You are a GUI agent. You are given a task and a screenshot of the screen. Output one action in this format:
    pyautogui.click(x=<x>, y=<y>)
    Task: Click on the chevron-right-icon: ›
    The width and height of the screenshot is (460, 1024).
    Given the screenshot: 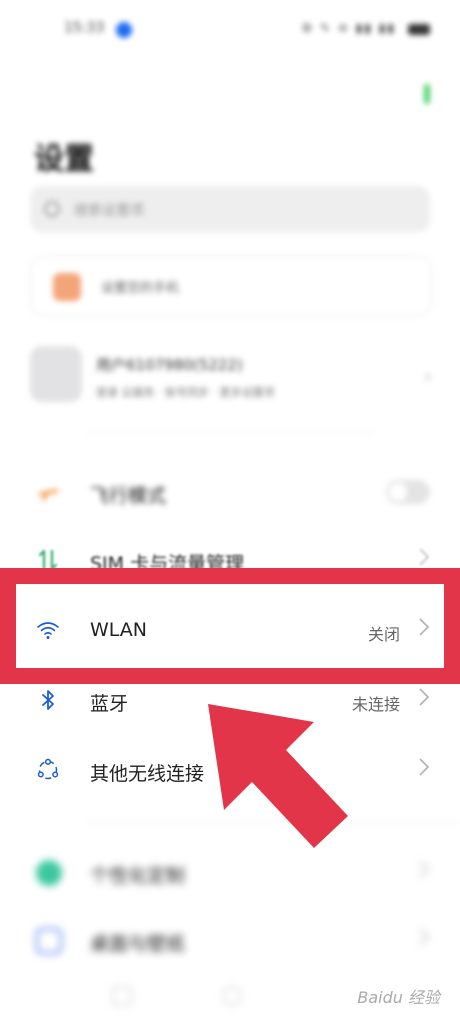 What is the action you would take?
    pyautogui.click(x=428, y=376)
    